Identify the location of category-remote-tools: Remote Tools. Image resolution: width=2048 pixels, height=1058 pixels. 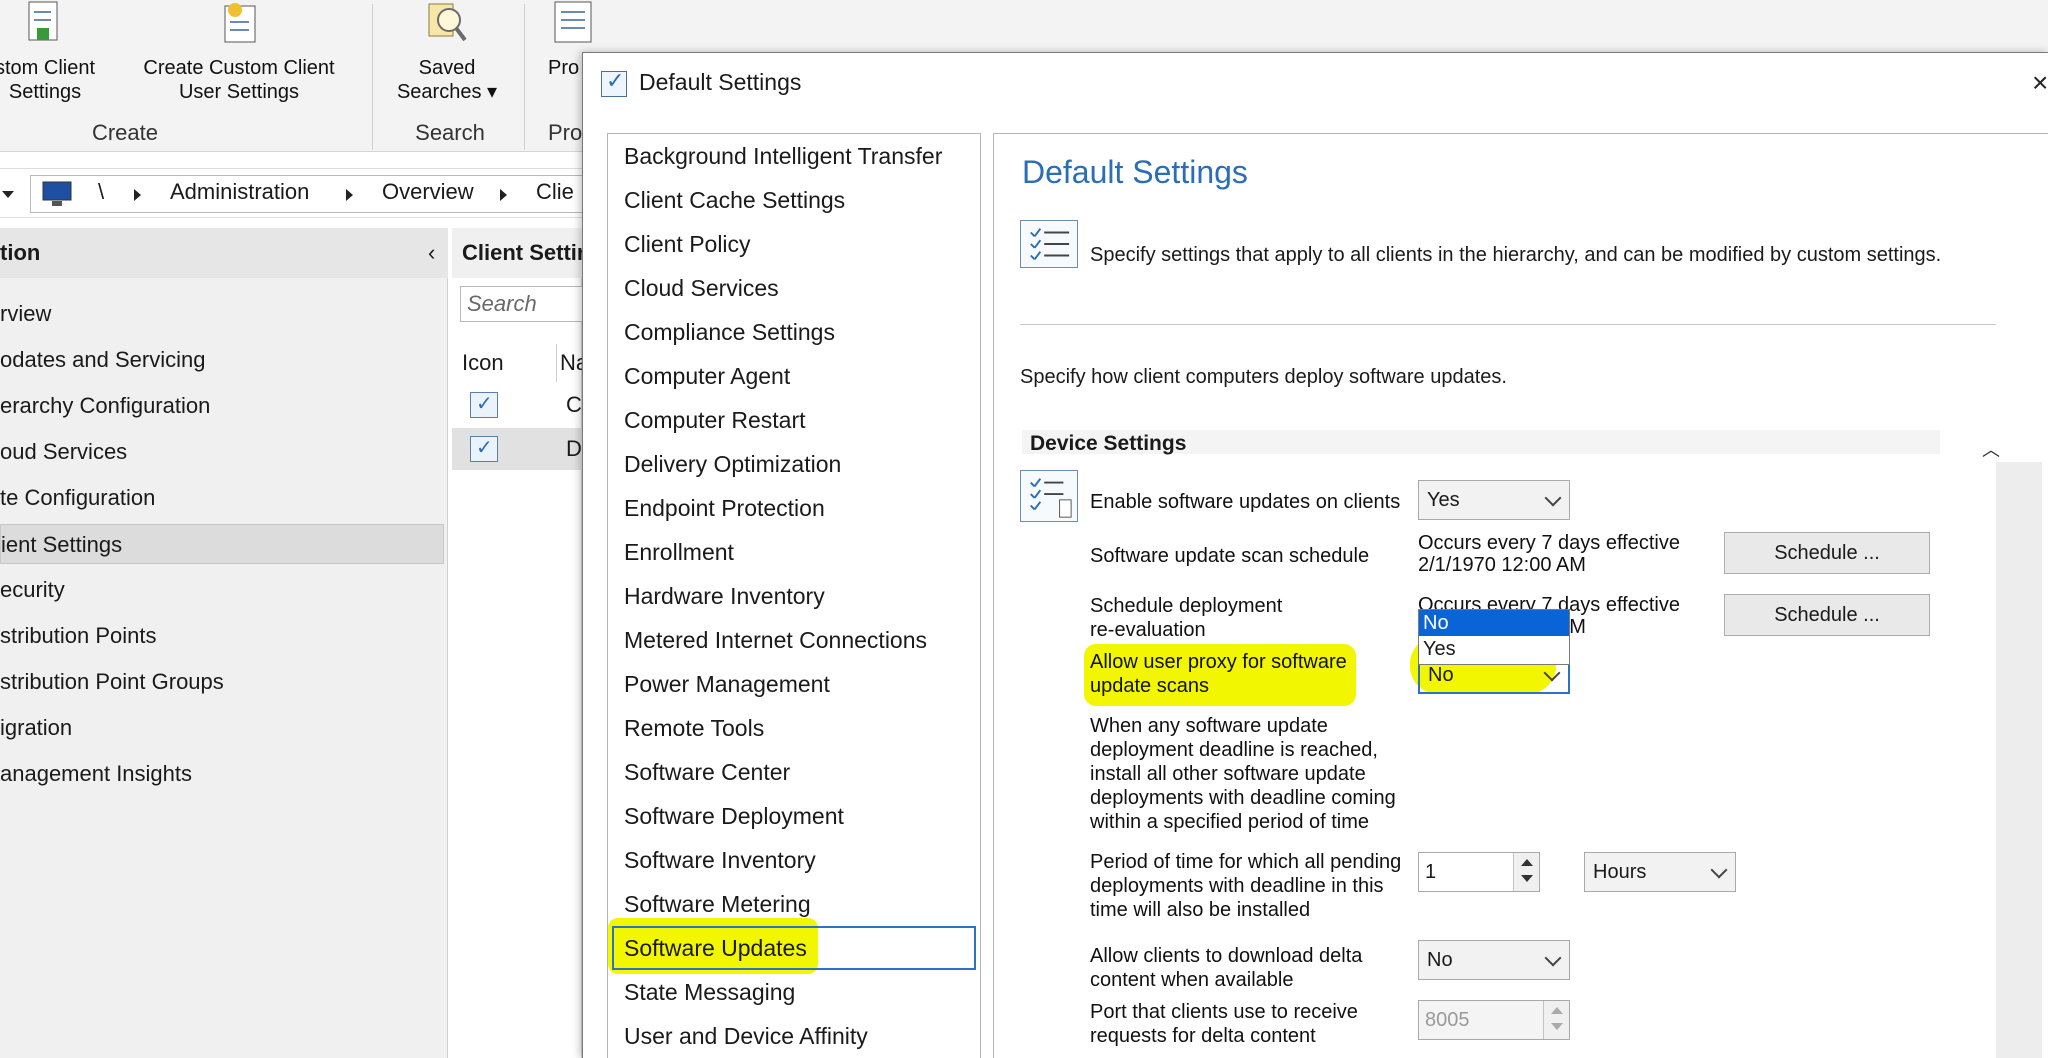
(794, 728).